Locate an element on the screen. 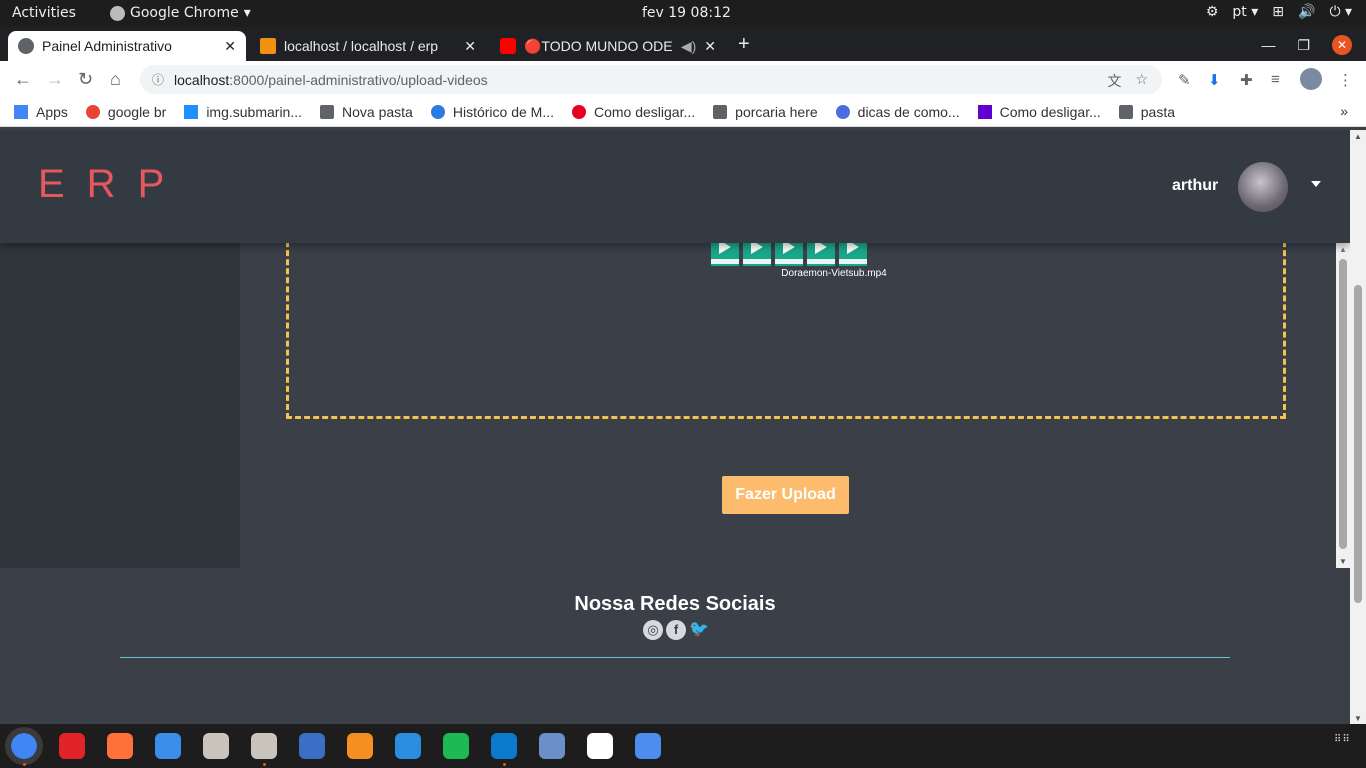 Image resolution: width=1366 pixels, height=768 pixels. power-icon: ⏻ ▾ is located at coordinates (1340, 12).